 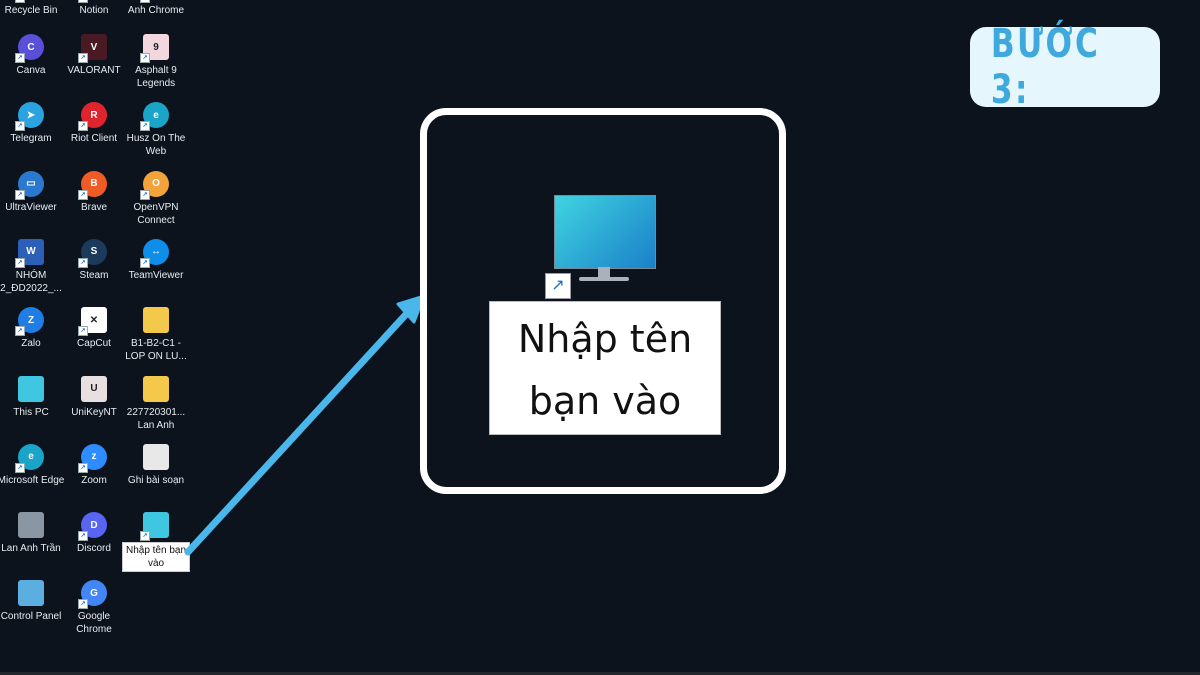 I want to click on user-folder-icon, so click(x=31, y=525).